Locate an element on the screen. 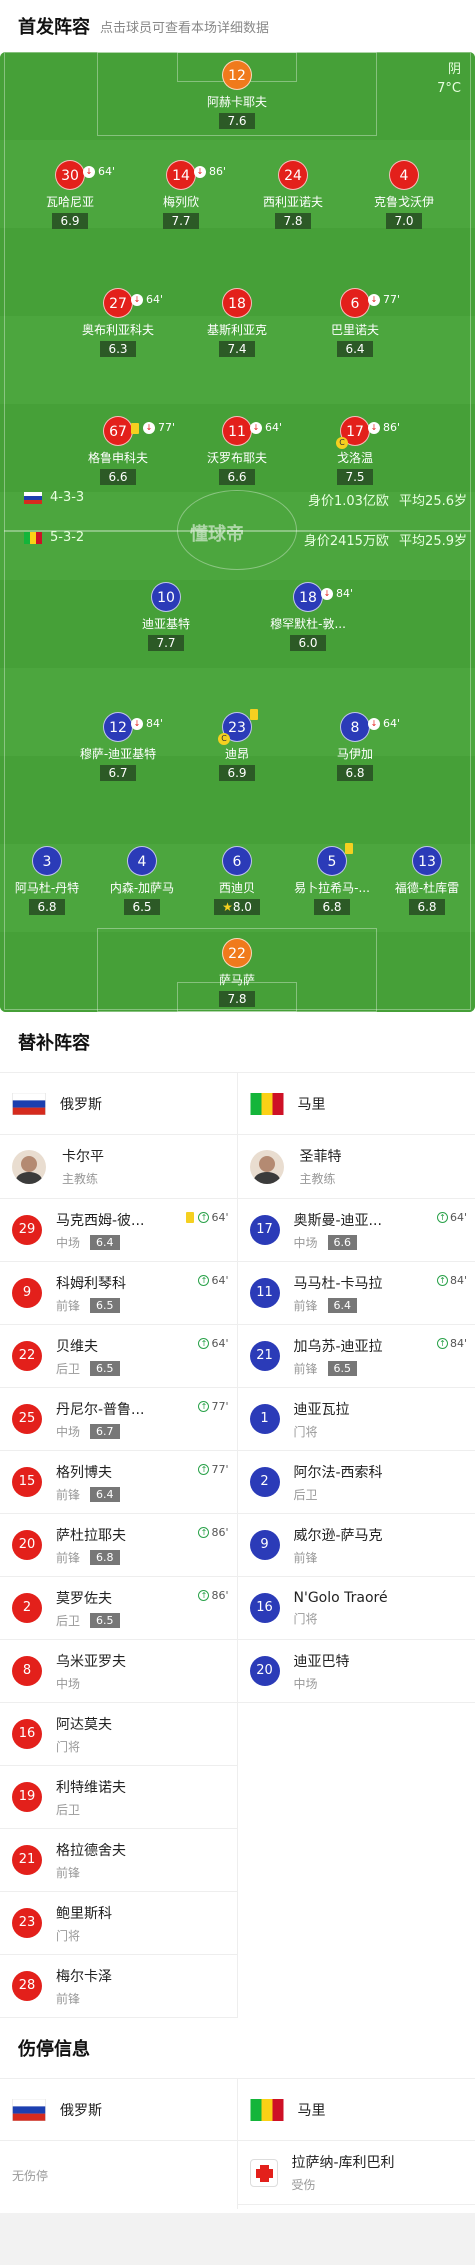 The image size is (475, 2265). sub-player-row: 23鲍里斯科门将 is located at coordinates (118, 1923).